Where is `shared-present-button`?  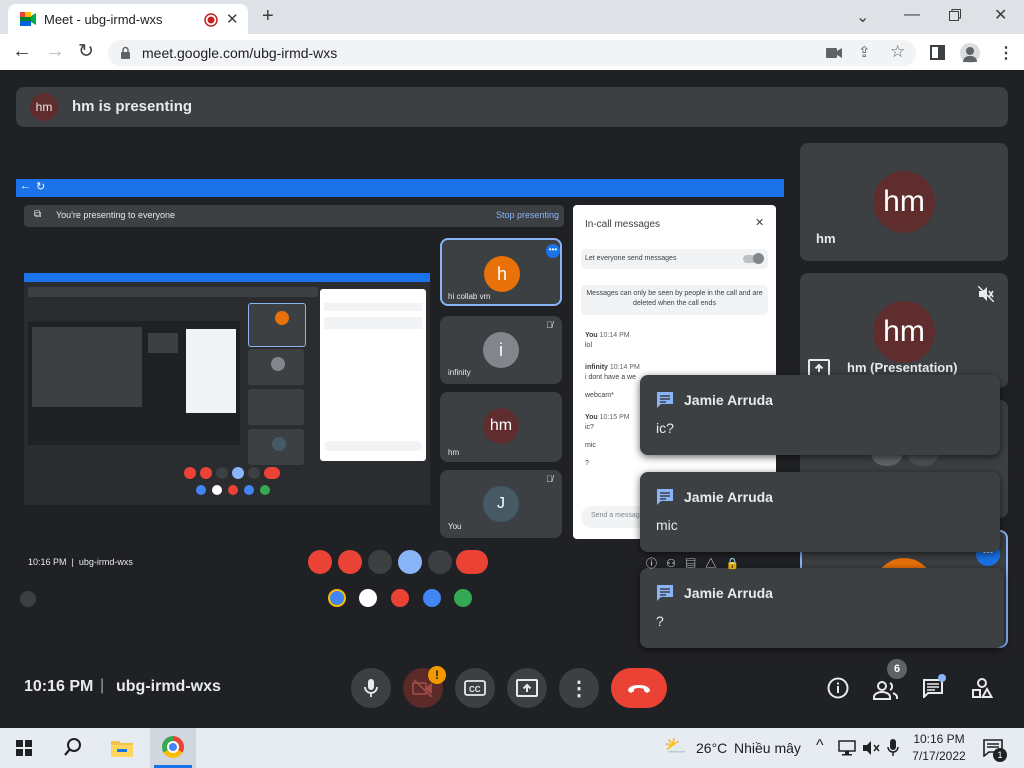
shared-present-button is located at coordinates (410, 562).